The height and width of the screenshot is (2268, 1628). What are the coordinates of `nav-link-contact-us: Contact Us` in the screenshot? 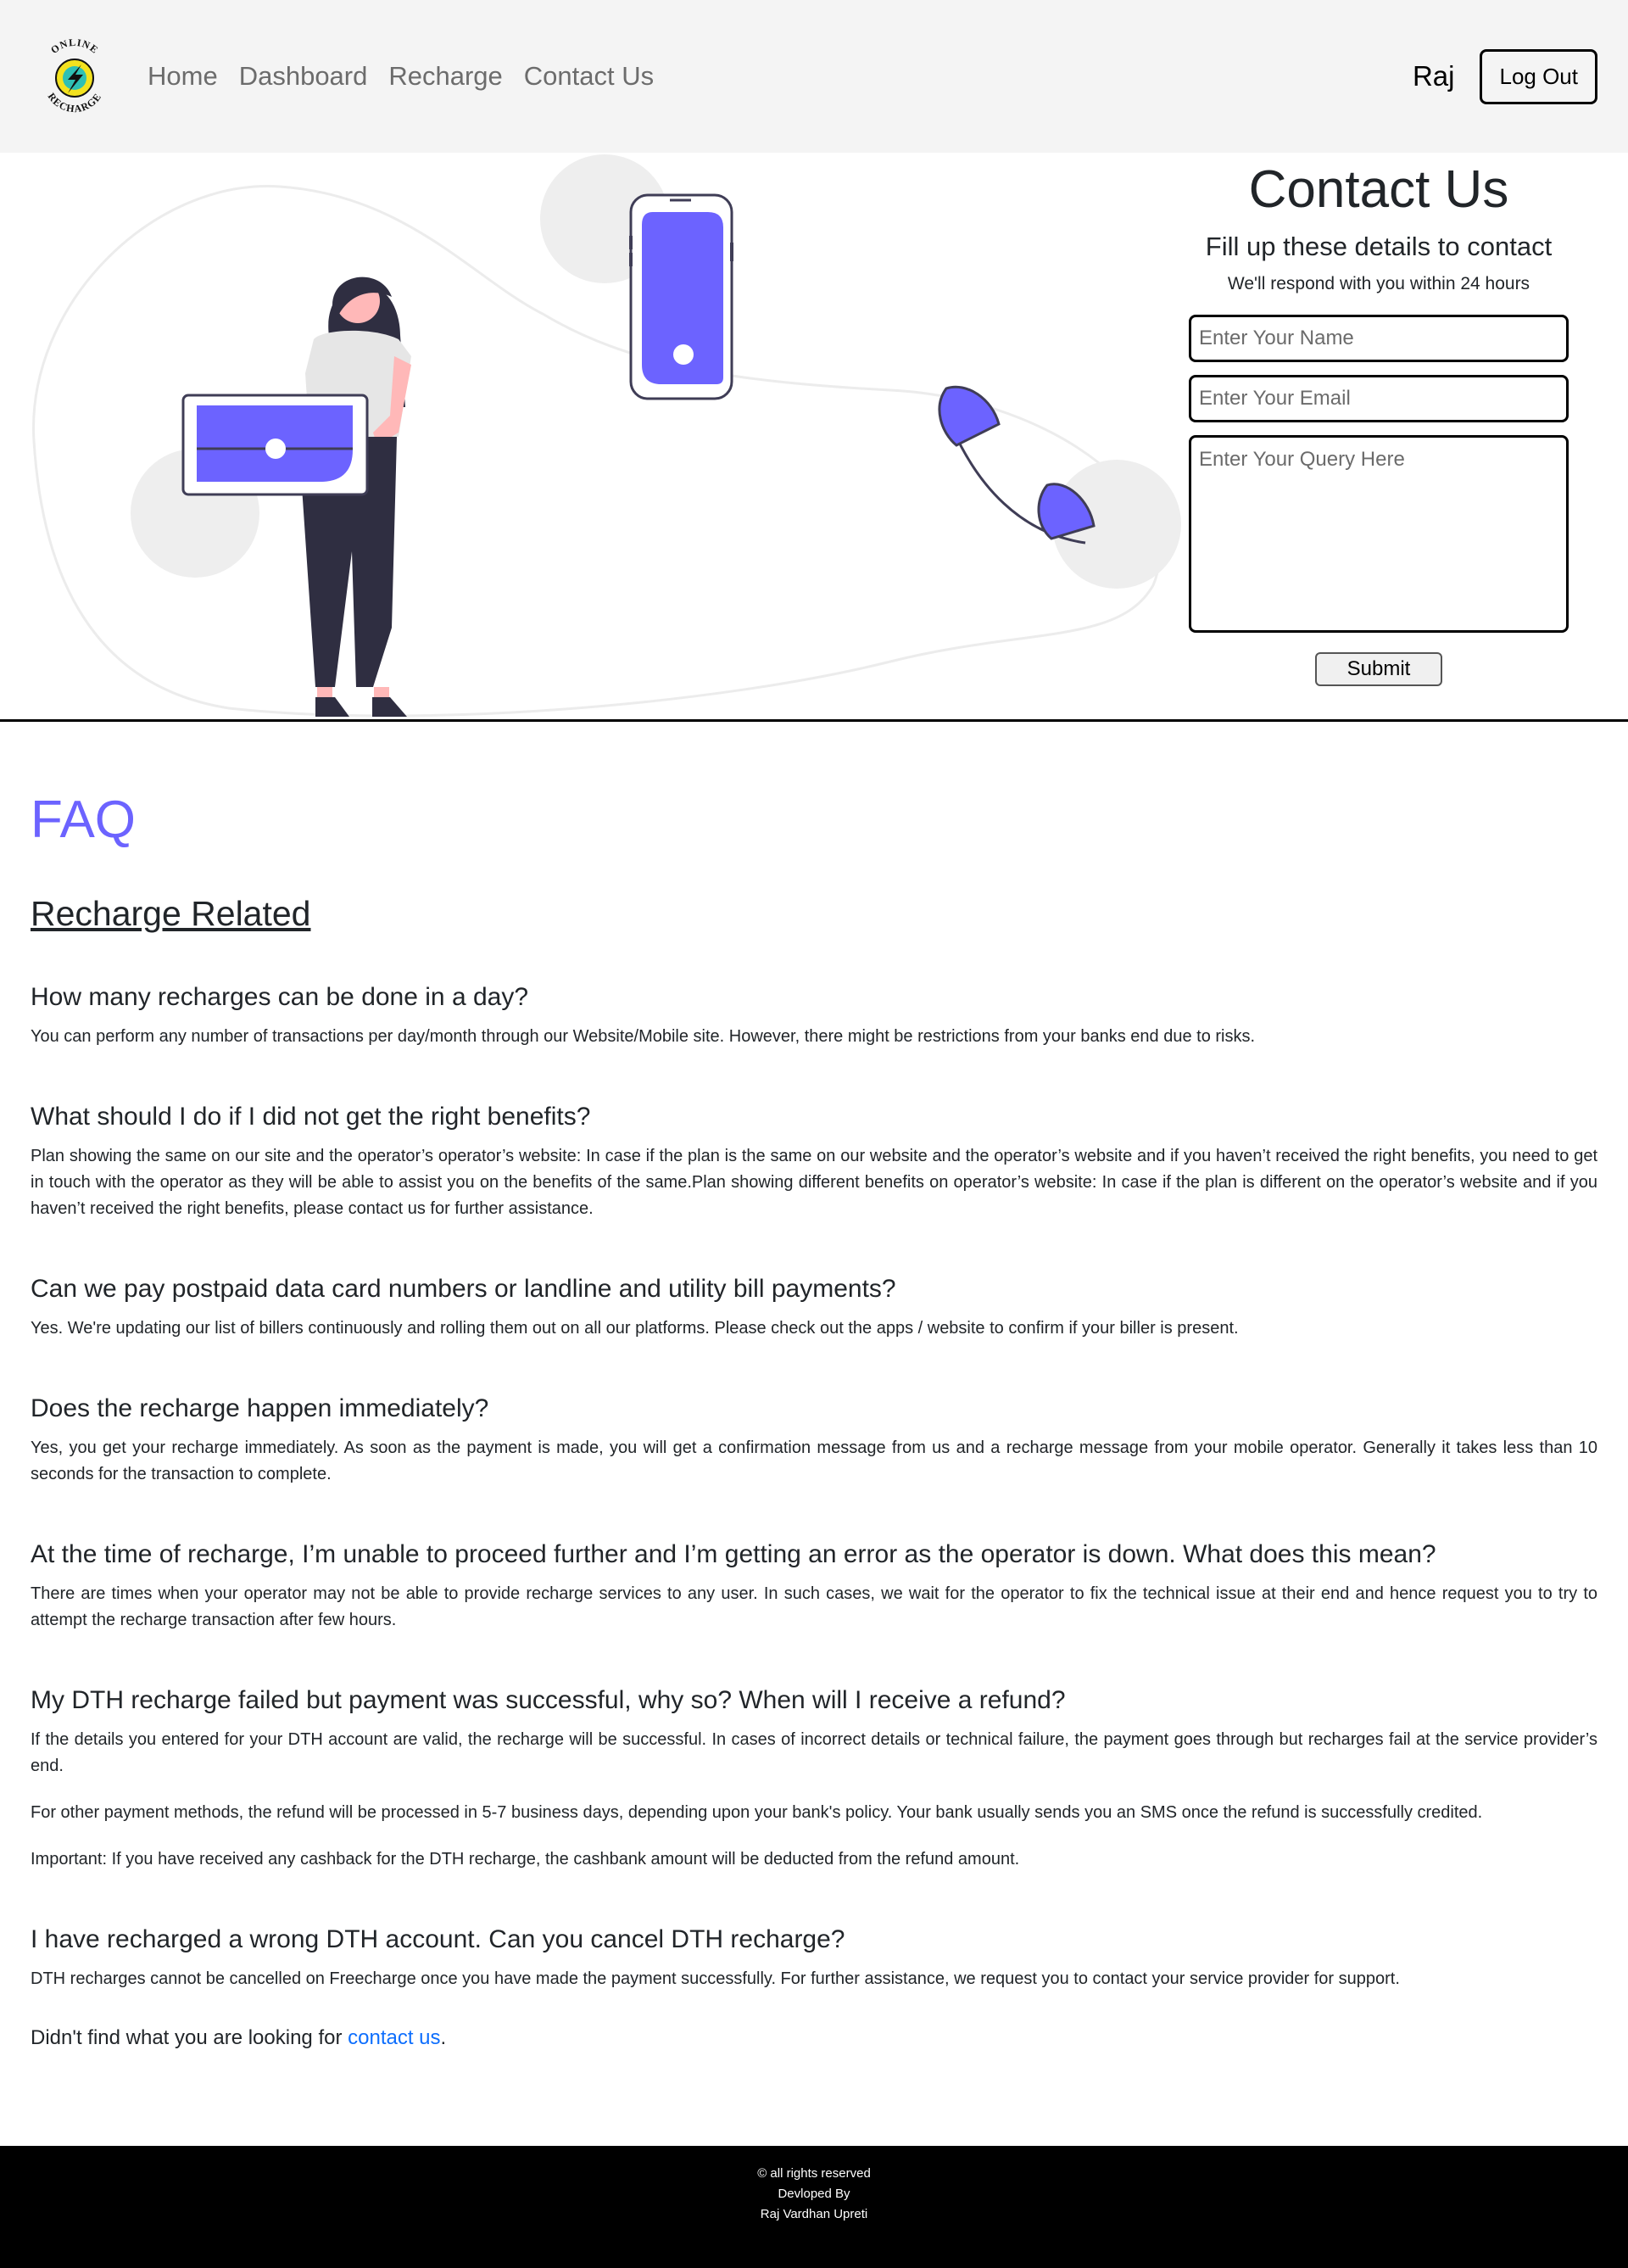 It's located at (589, 76).